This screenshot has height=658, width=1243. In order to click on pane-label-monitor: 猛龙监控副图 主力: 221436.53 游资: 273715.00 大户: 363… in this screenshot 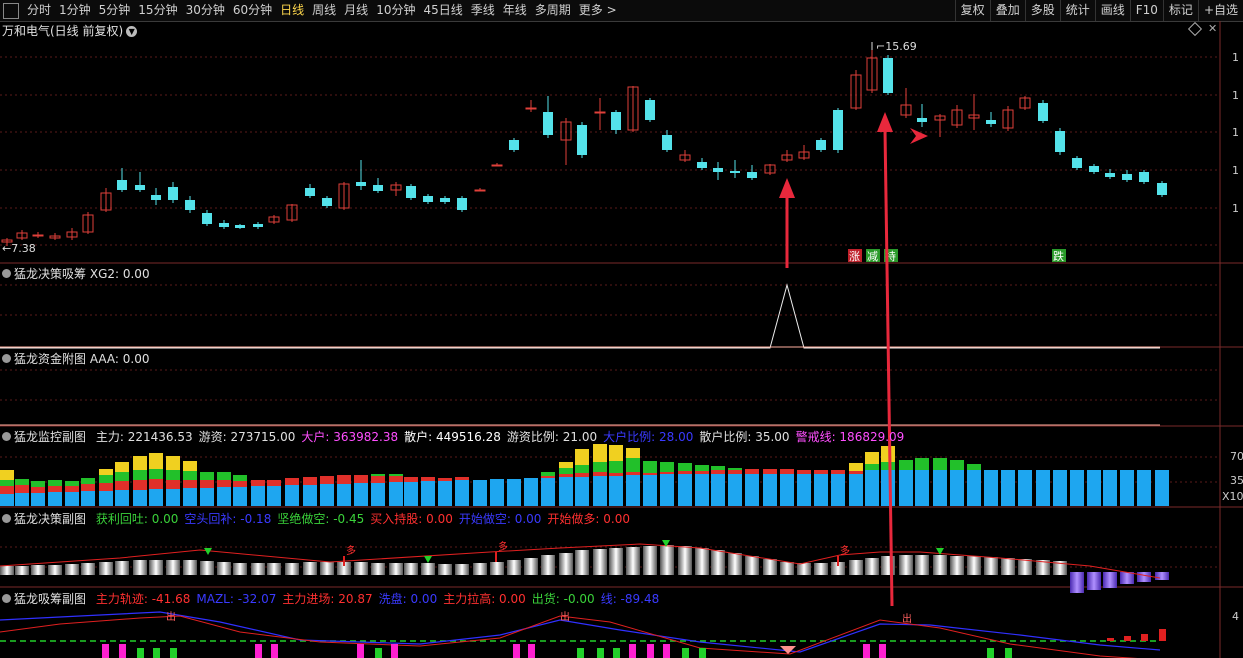, I will do `click(453, 436)`.